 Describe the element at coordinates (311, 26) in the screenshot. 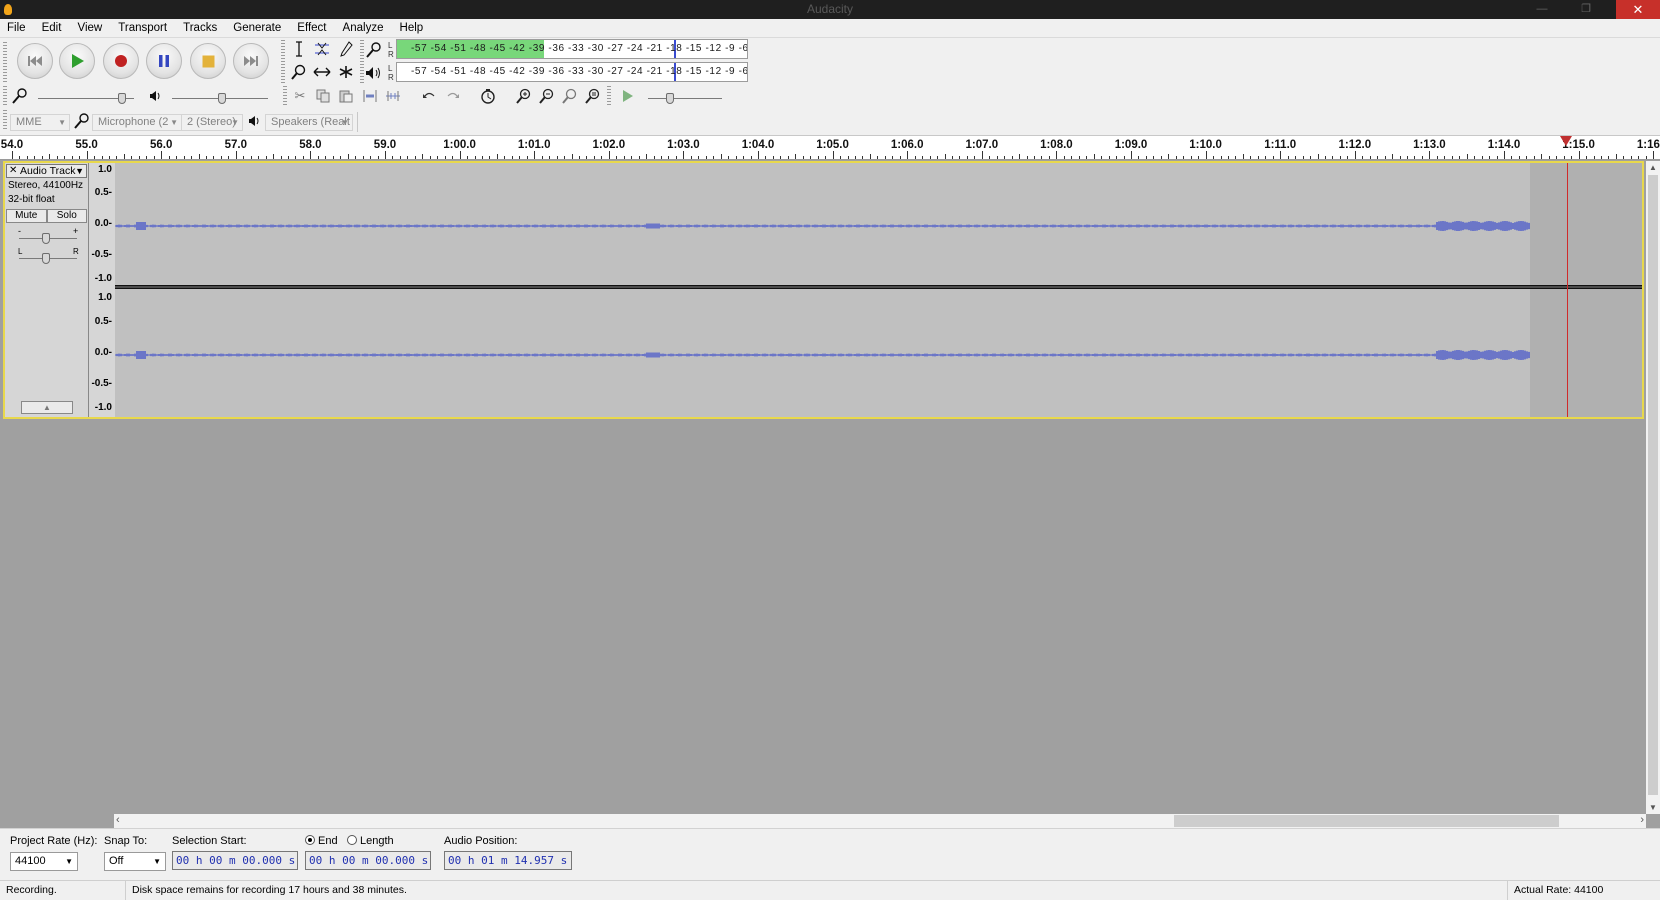

I see `menu-effect: Effect` at that location.